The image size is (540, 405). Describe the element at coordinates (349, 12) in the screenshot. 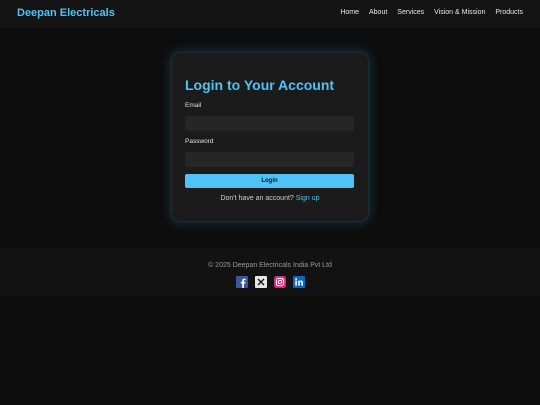

I see `nav-link-home: Home` at that location.